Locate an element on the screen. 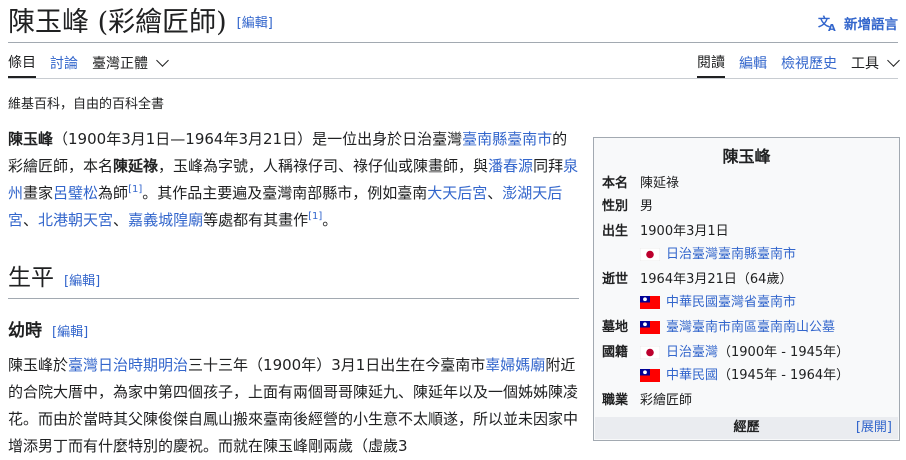 The image size is (906, 460). infobox-label: 職業 is located at coordinates (615, 400).